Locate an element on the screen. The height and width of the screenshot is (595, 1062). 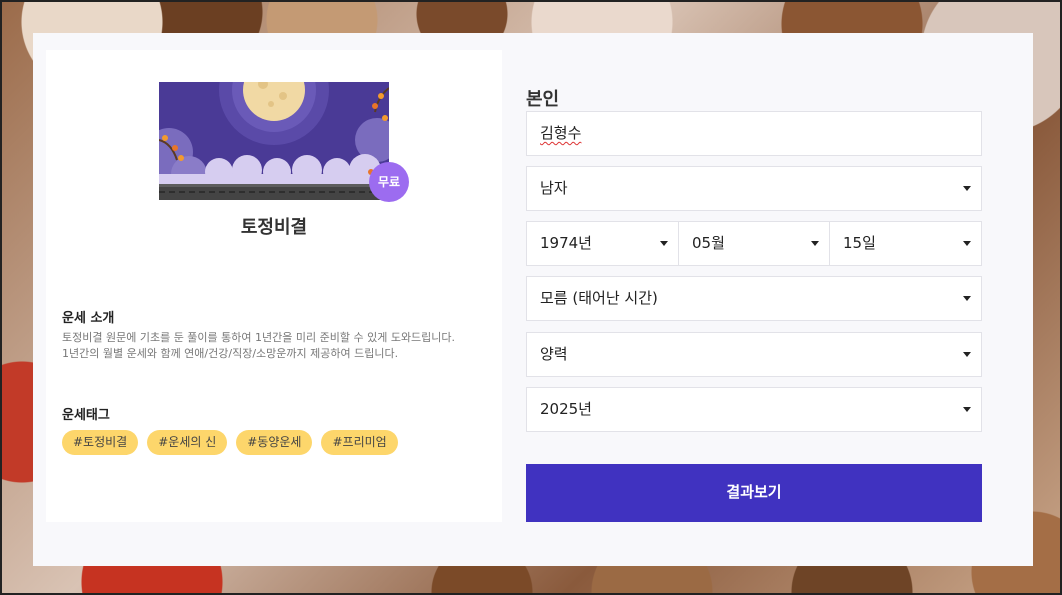
birth-day-value: 15일 is located at coordinates (859, 243).